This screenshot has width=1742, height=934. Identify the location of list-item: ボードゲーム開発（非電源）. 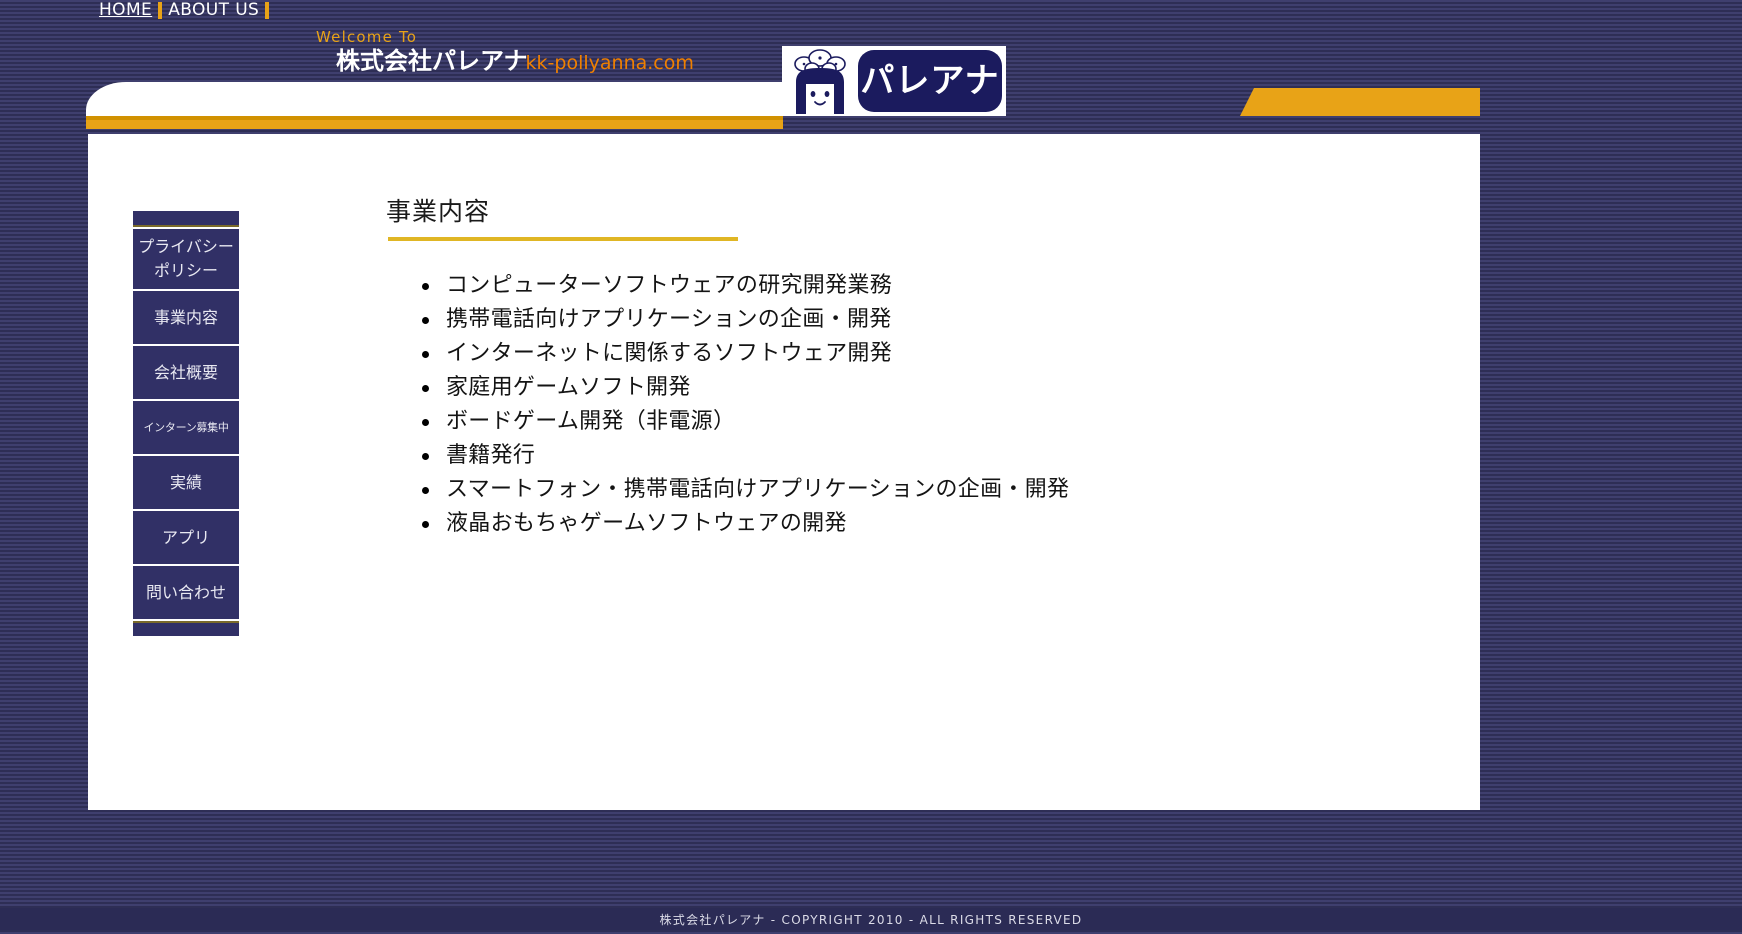
(900, 422).